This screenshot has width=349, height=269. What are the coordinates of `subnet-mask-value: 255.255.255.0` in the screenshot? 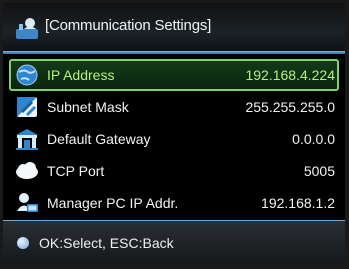 It's located at (290, 107).